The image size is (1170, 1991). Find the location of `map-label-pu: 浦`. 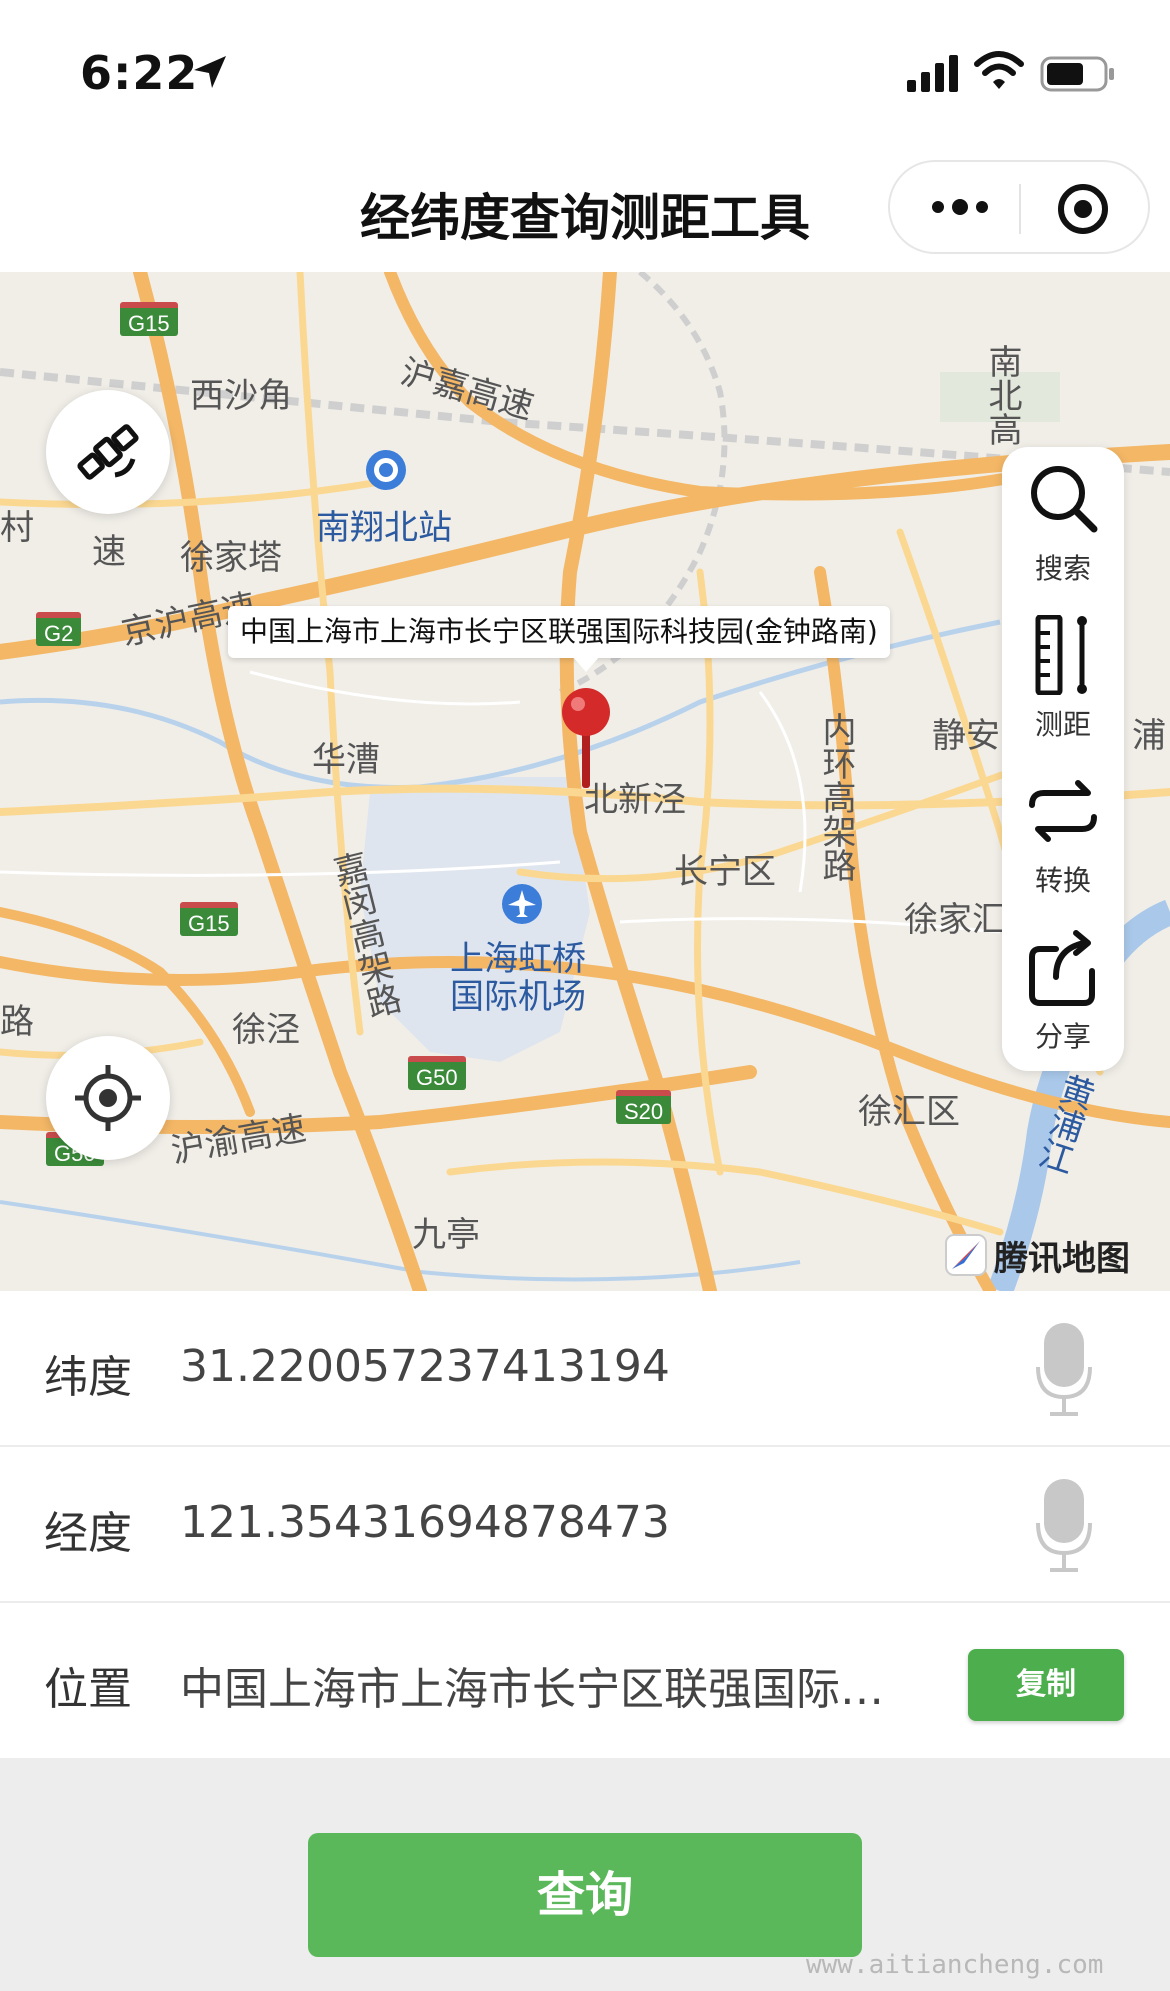

map-label-pu: 浦 is located at coordinates (1149, 736).